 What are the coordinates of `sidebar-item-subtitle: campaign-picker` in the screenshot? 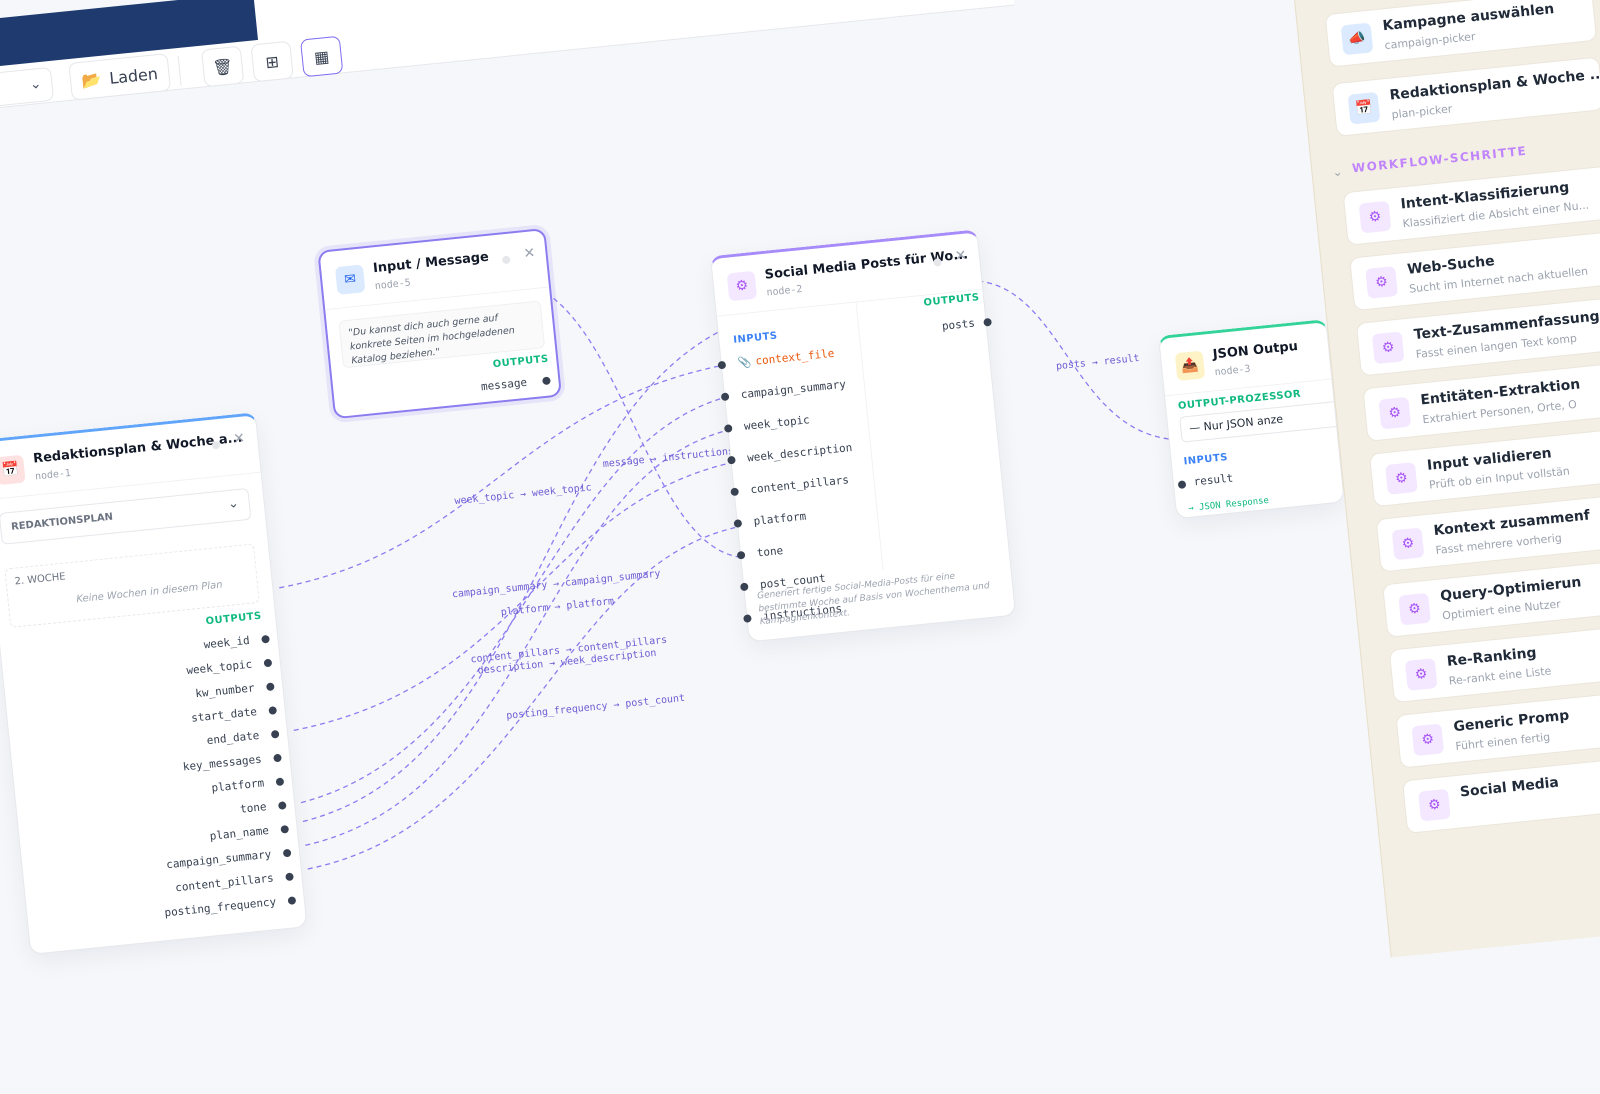 It's located at (1430, 41).